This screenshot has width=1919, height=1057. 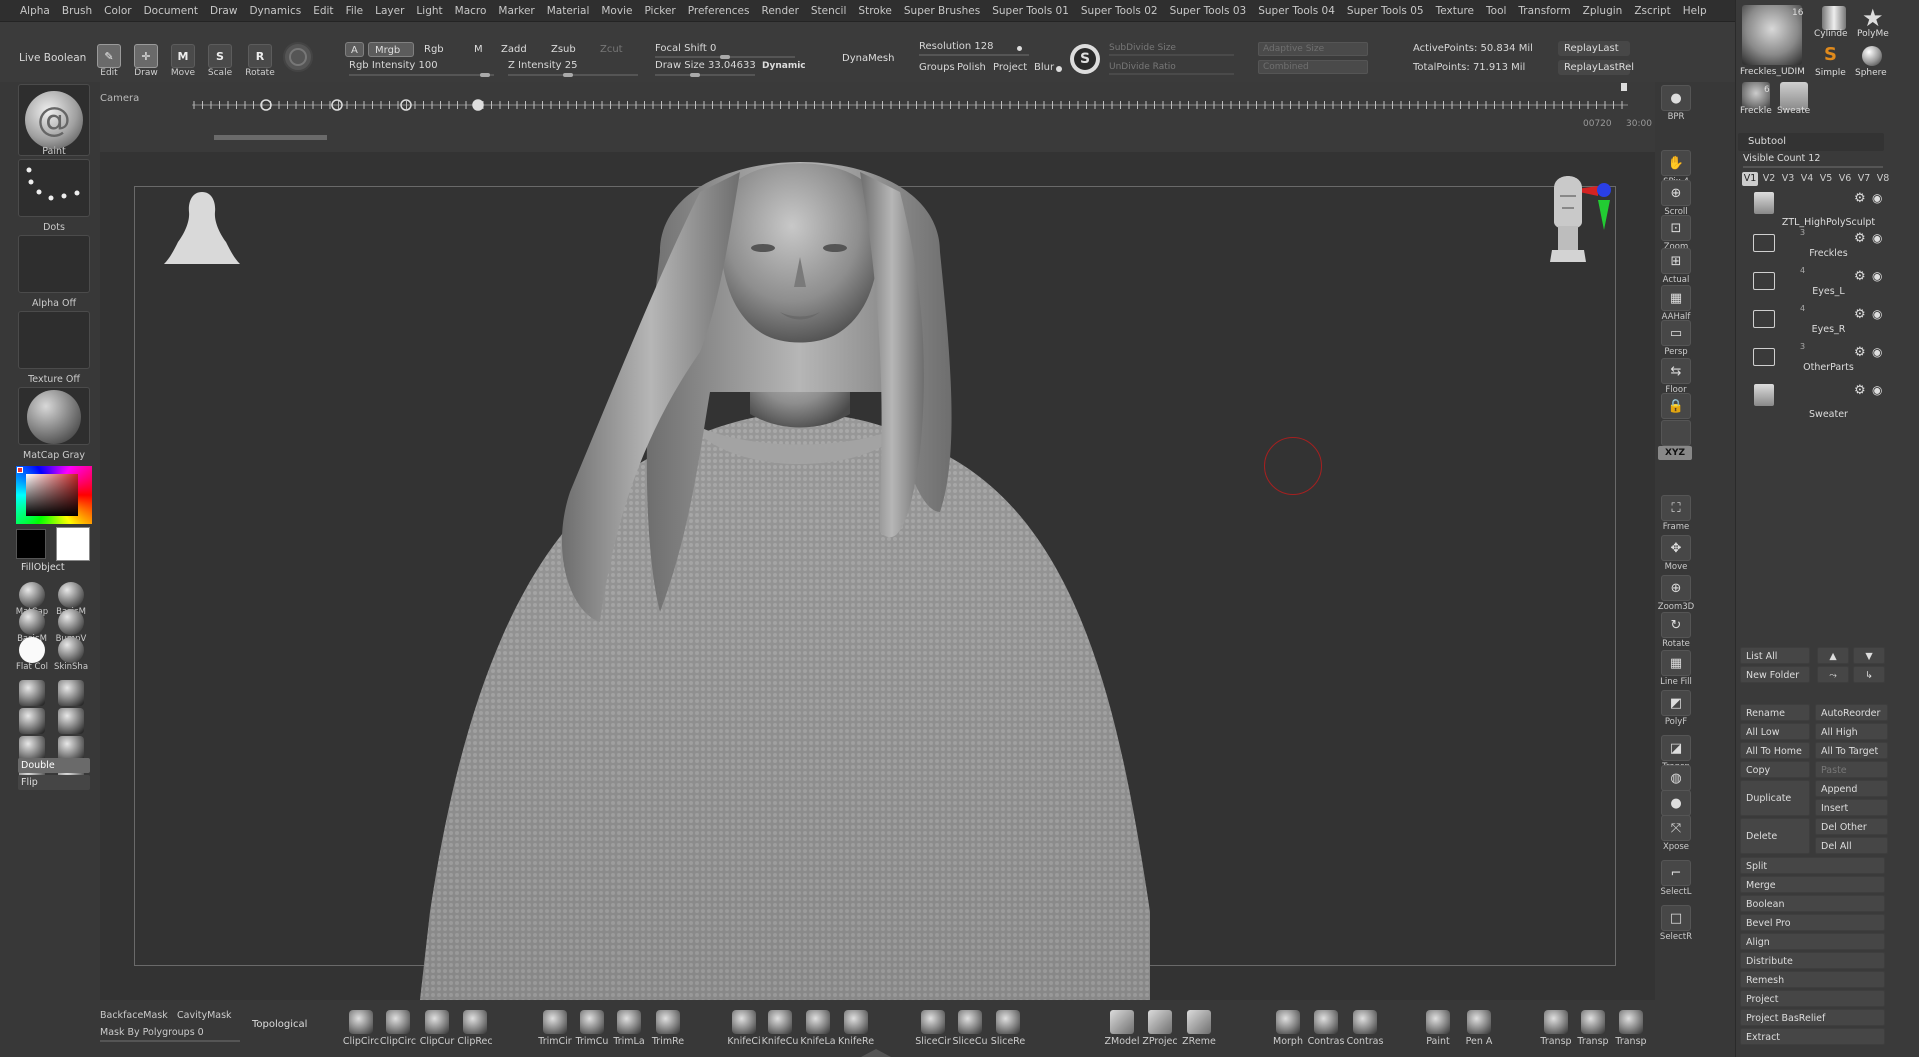 I want to click on bottom-brush-knifere: KnifeRe, so click(x=856, y=1028).